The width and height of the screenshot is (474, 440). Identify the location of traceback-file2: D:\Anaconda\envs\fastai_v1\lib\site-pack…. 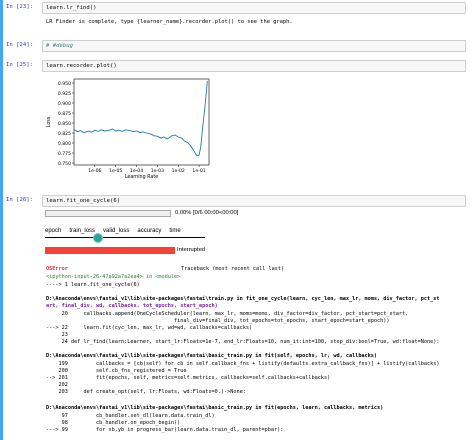
(212, 356).